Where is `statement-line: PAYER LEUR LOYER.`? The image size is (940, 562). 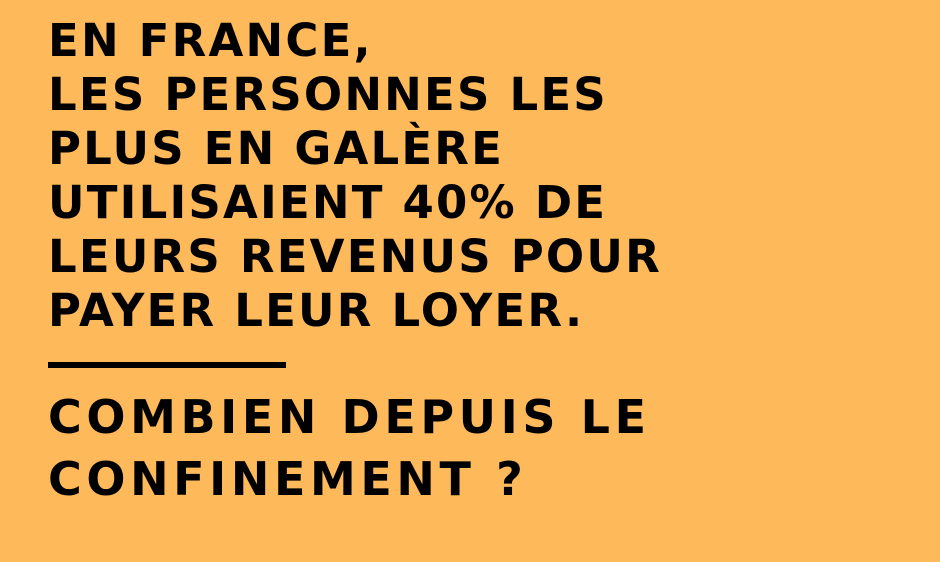 statement-line: PAYER LEUR LOYER. is located at coordinates (316, 310).